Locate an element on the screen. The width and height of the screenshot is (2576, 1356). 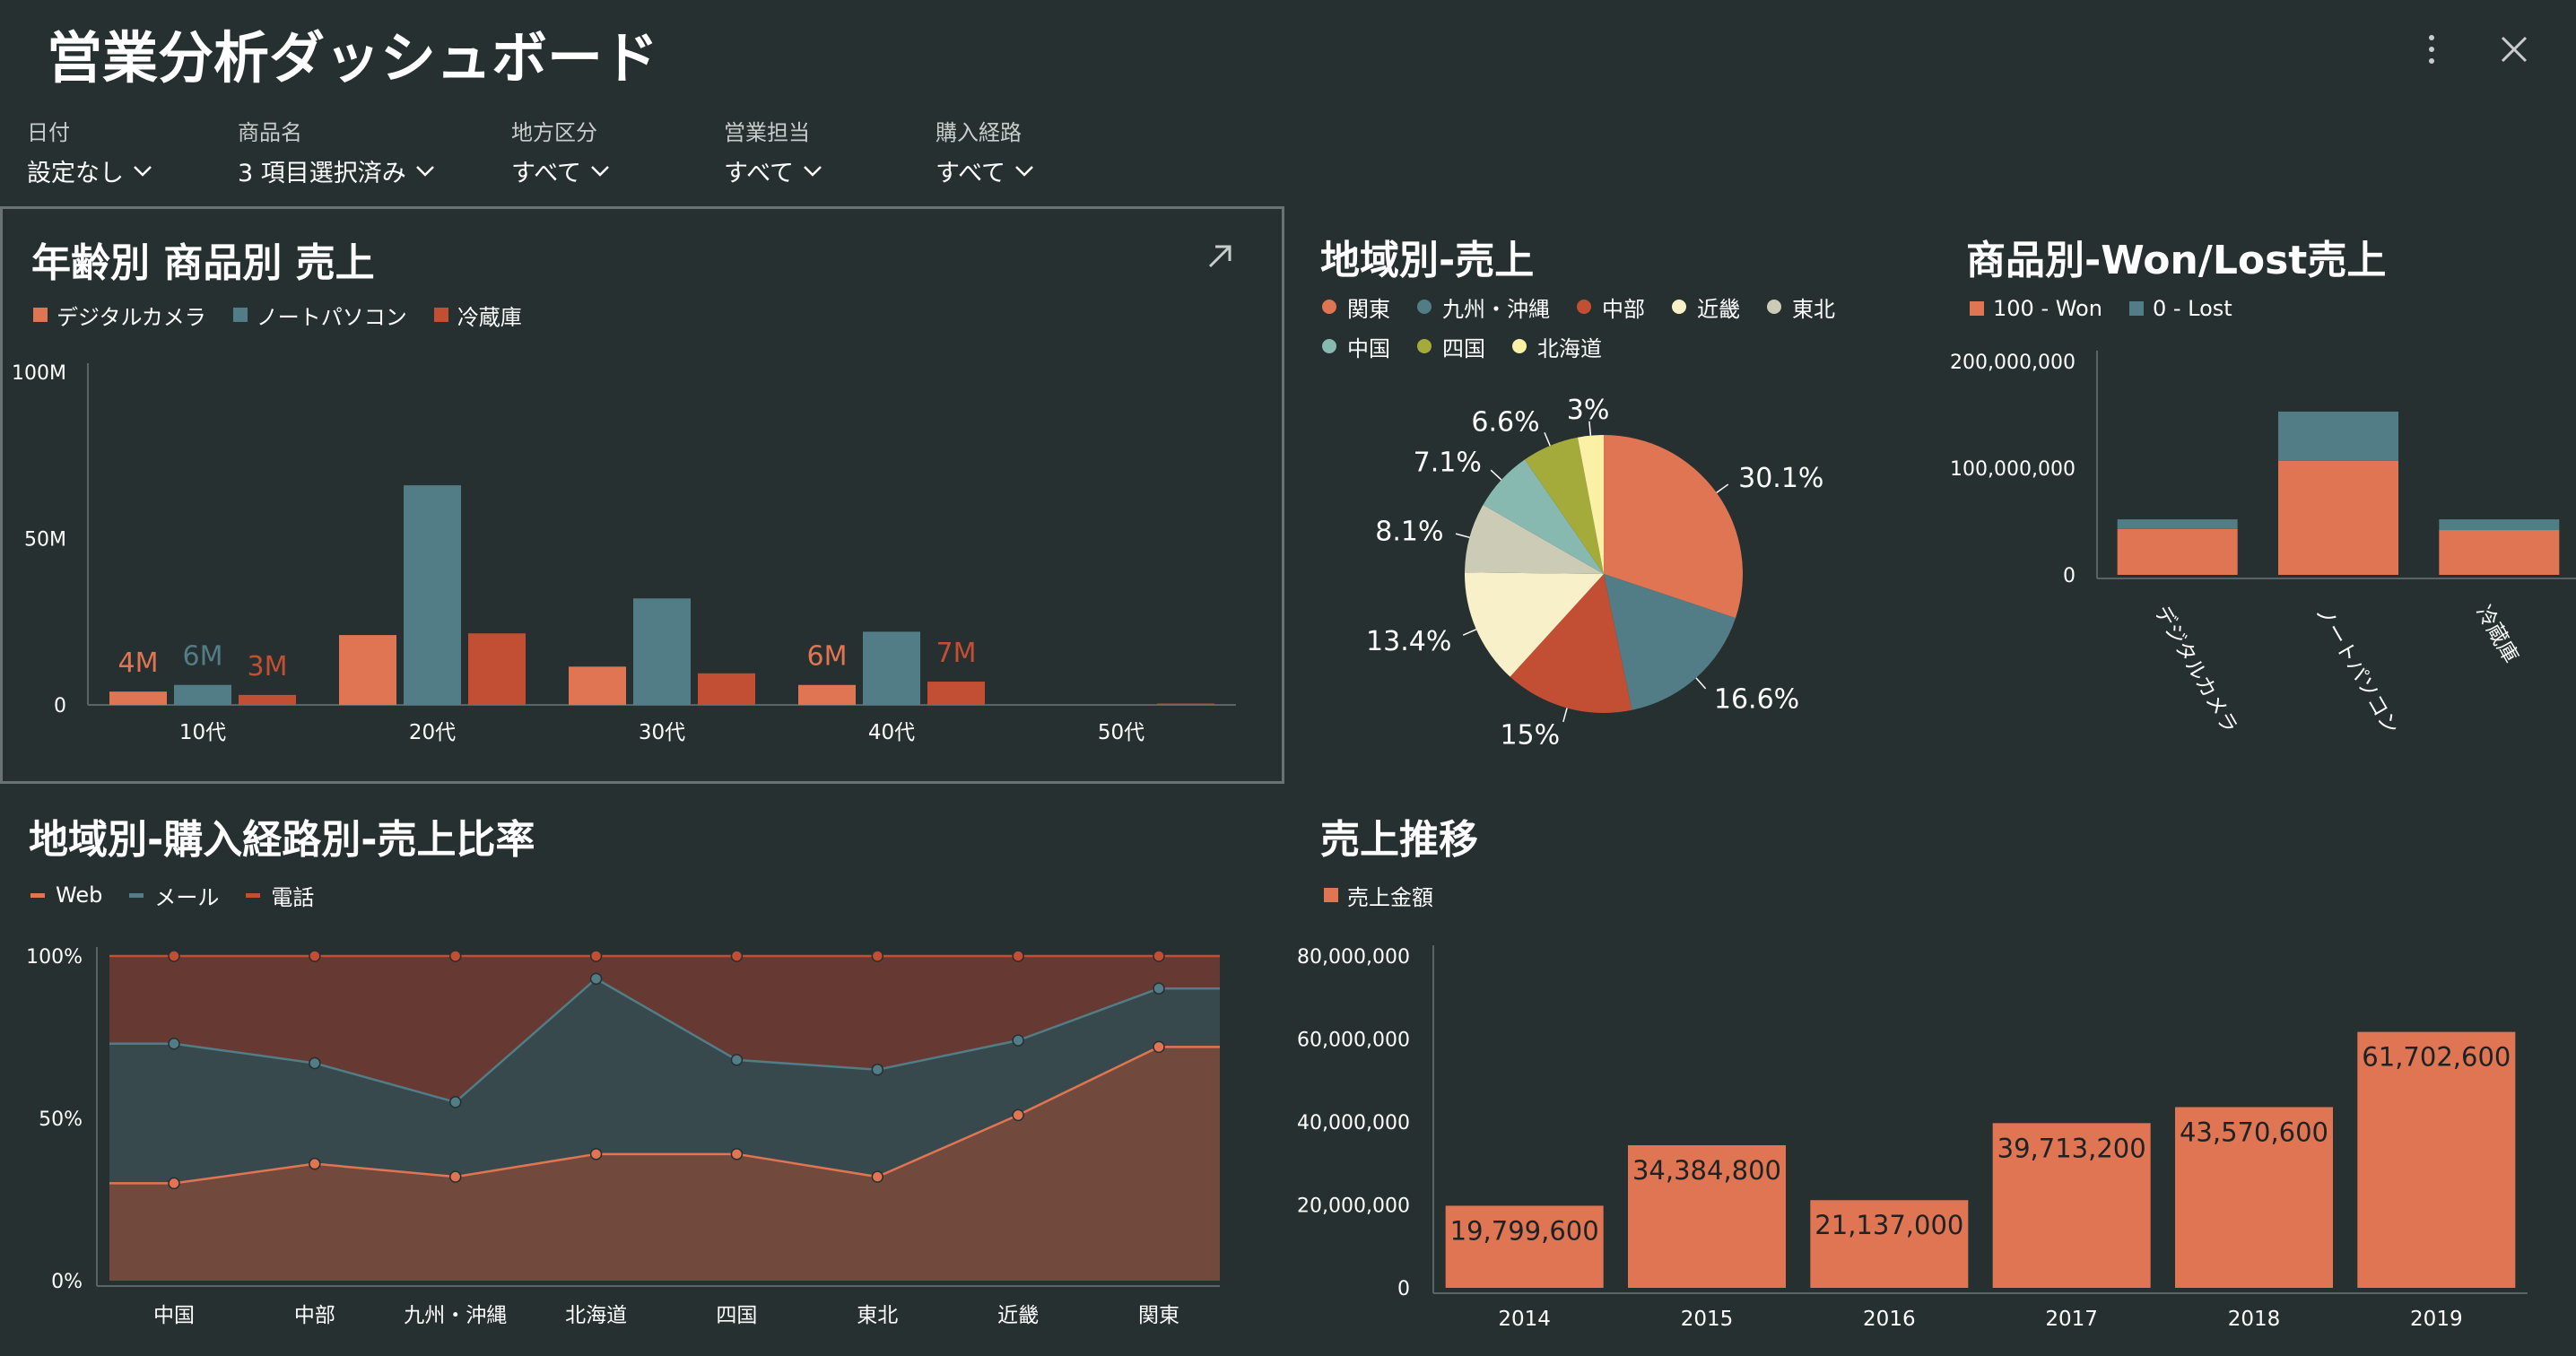
data-label: 61,702,600 is located at coordinates (2436, 1057).